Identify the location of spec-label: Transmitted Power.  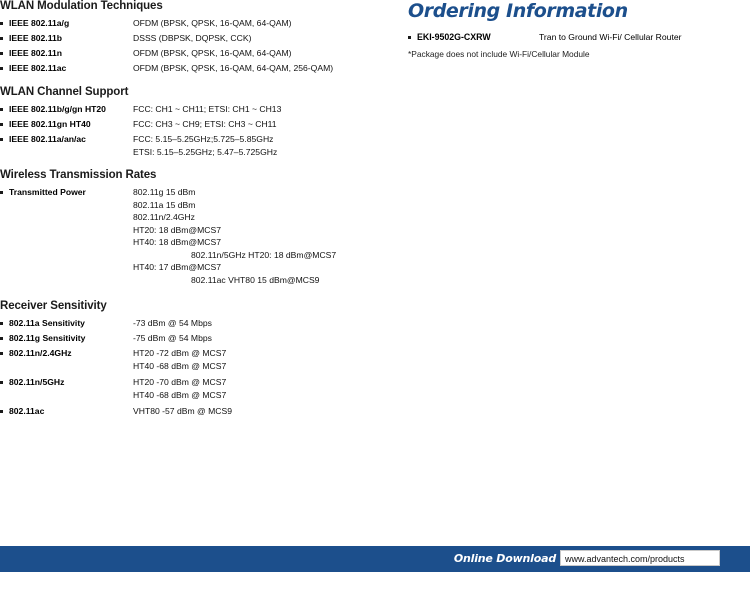
(47, 192).